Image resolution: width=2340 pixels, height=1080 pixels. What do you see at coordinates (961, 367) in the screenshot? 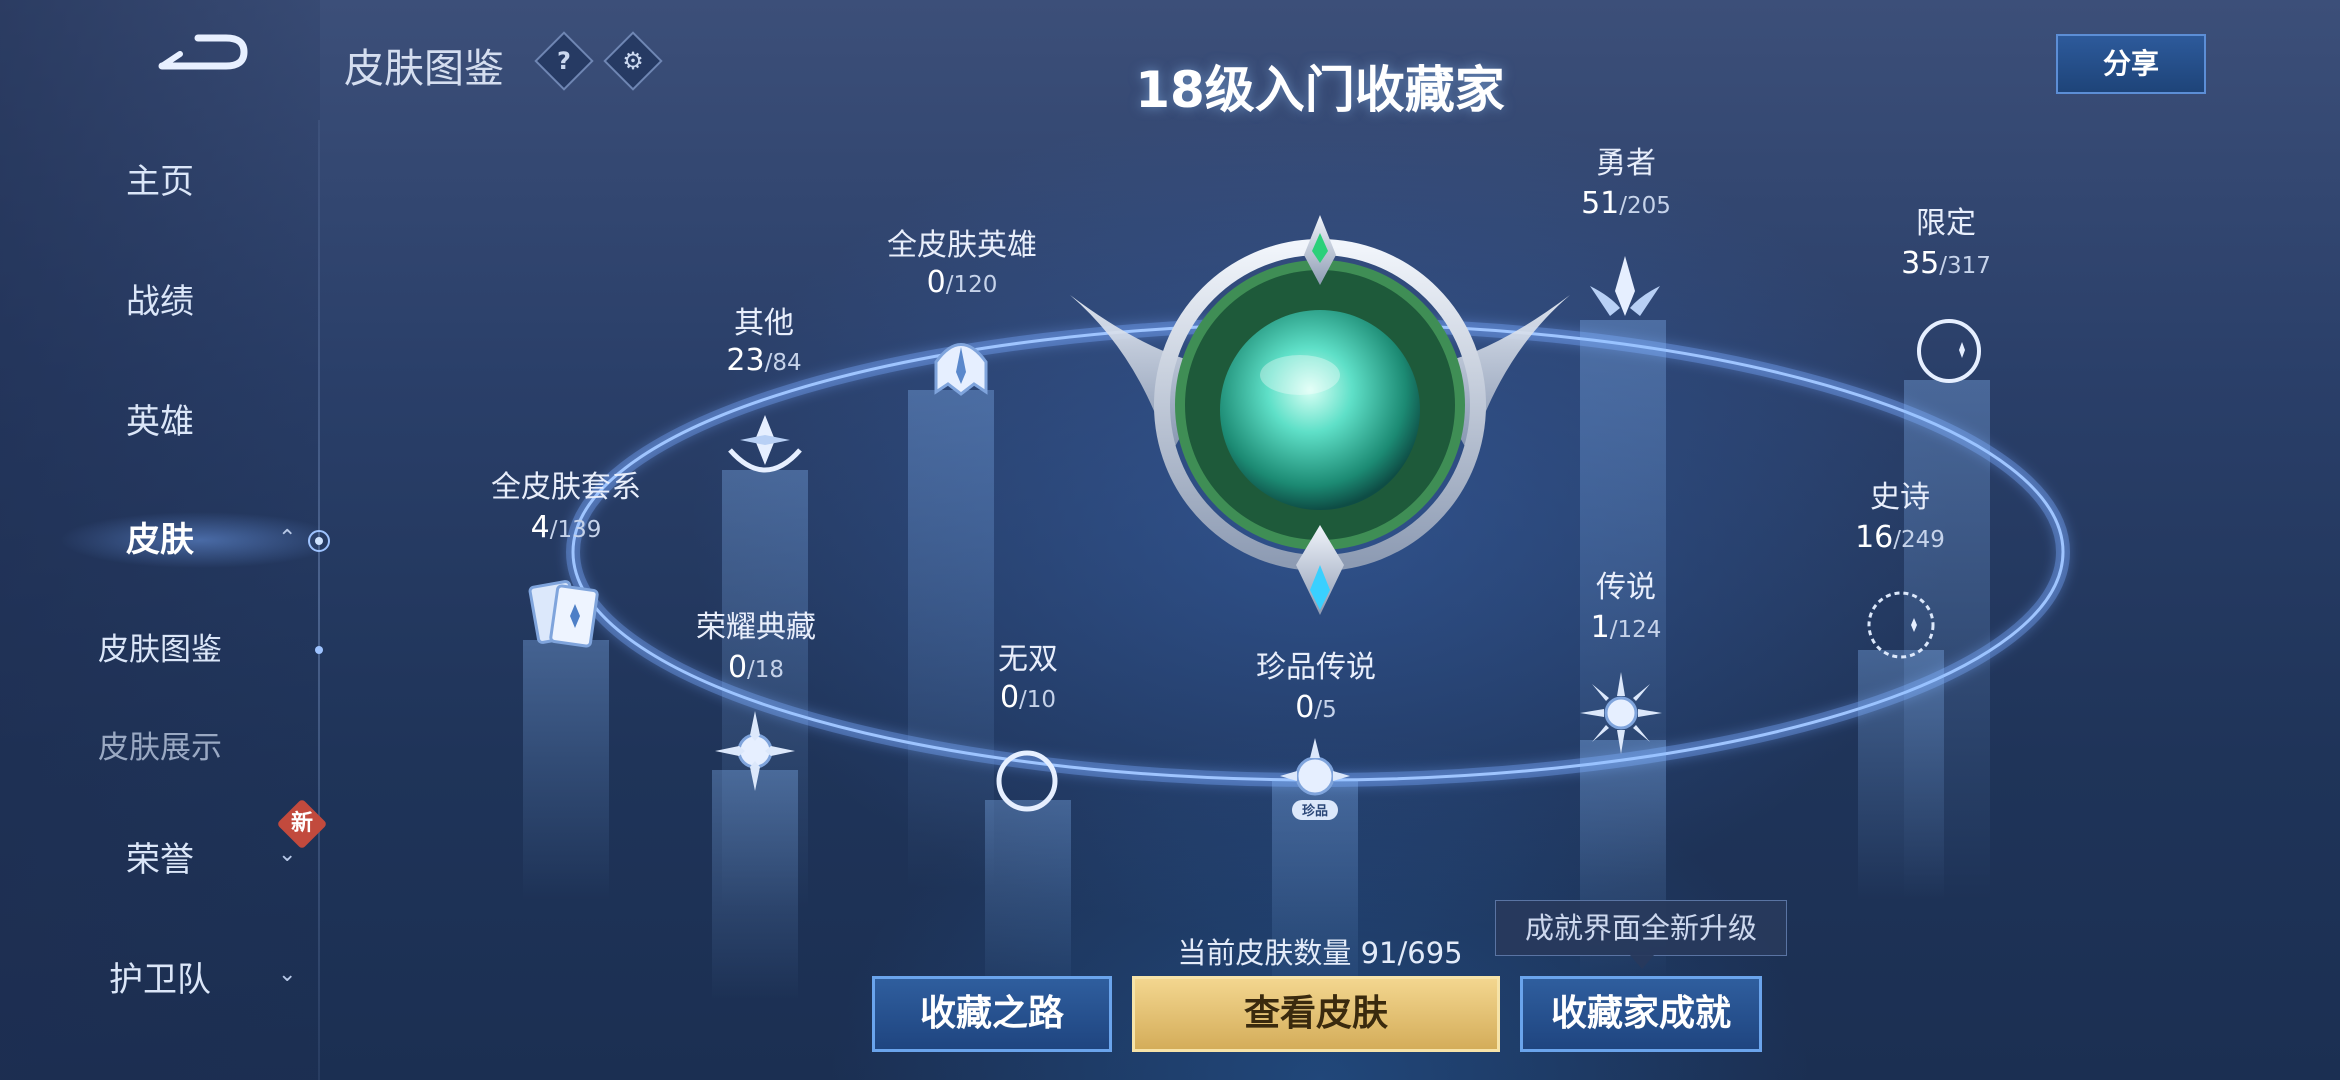
I see `helmet-icon` at bounding box center [961, 367].